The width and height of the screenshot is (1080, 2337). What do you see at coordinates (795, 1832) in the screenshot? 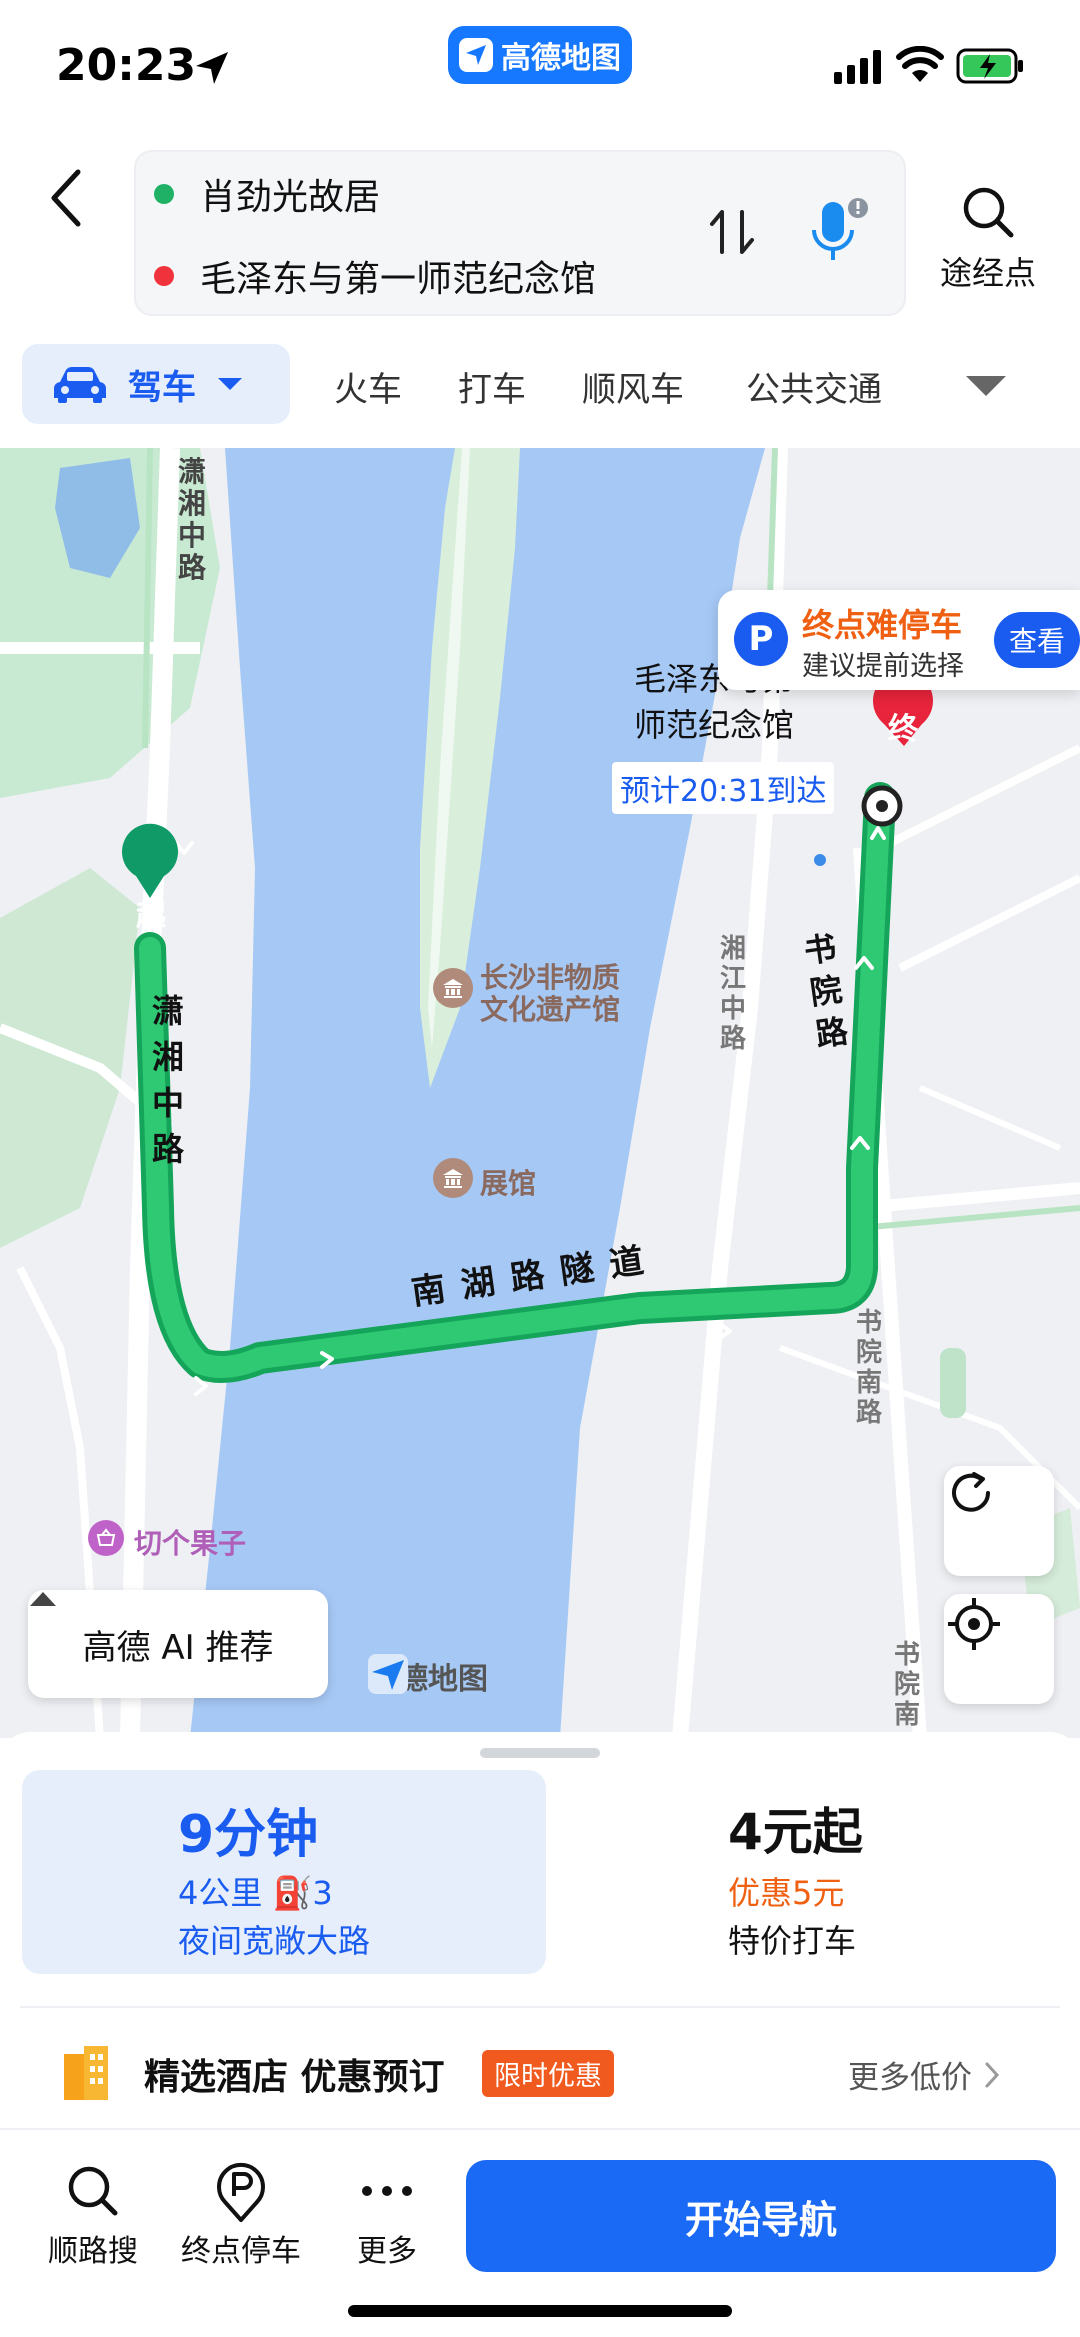
I see `taxi-price: 4元起` at bounding box center [795, 1832].